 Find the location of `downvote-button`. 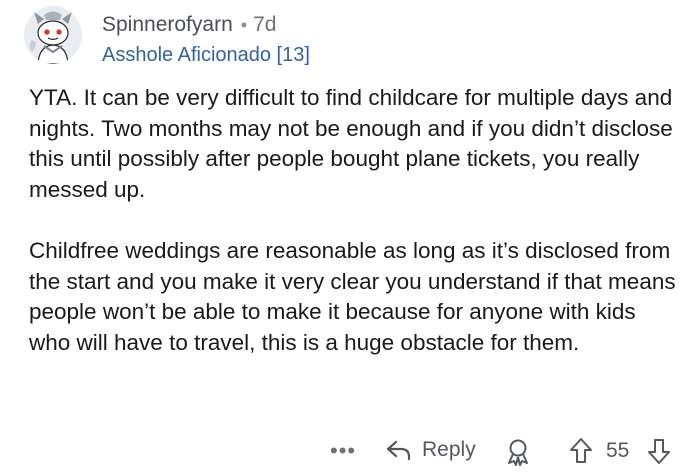

downvote-button is located at coordinates (659, 451).